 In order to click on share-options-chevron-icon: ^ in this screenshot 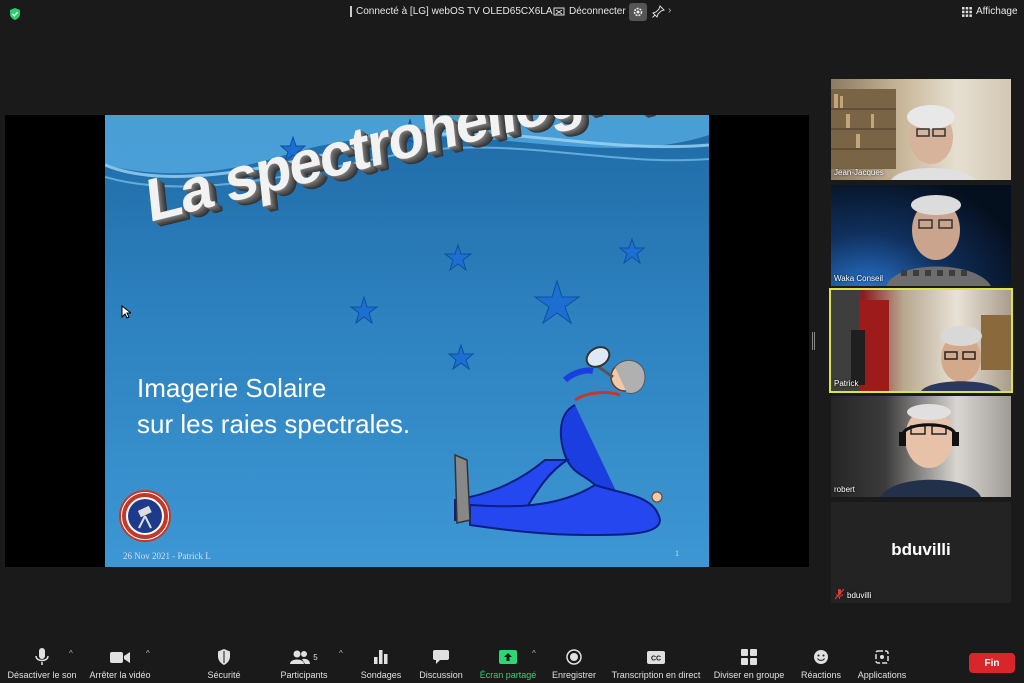, I will do `click(534, 653)`.